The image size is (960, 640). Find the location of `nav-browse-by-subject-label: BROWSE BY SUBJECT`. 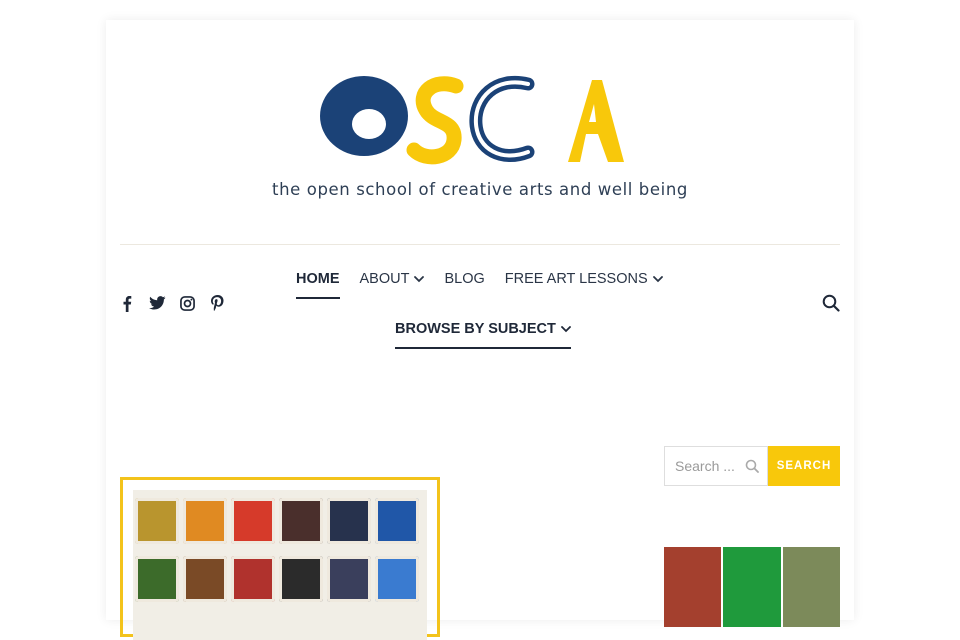

nav-browse-by-subject-label: BROWSE BY SUBJECT is located at coordinates (475, 329).